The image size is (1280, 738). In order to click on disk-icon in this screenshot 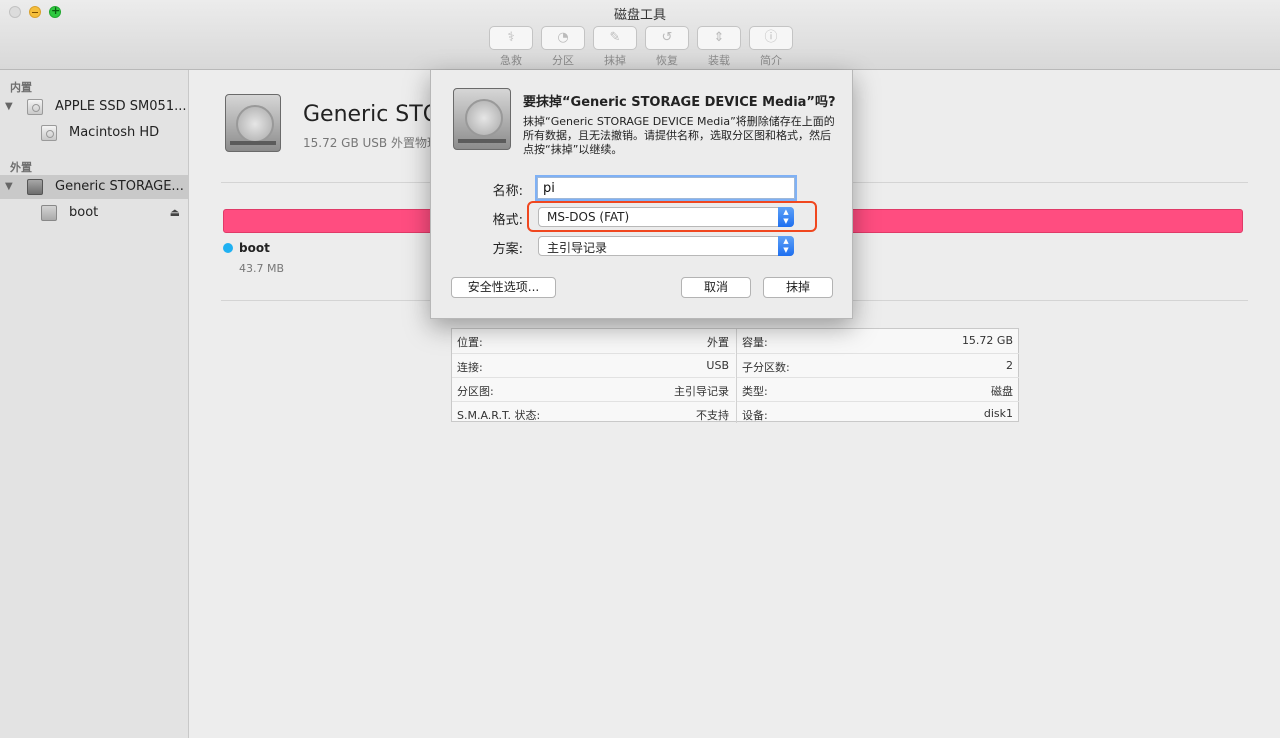, I will do `click(482, 119)`.